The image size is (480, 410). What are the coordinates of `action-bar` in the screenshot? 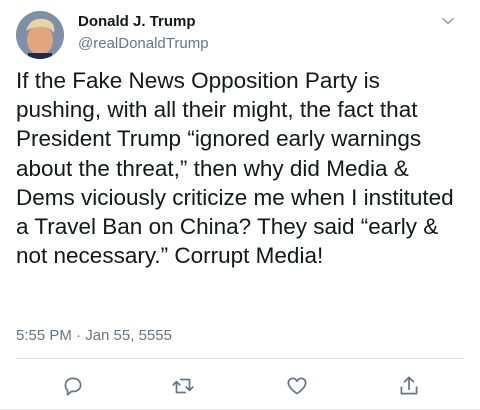 It's located at (240, 385).